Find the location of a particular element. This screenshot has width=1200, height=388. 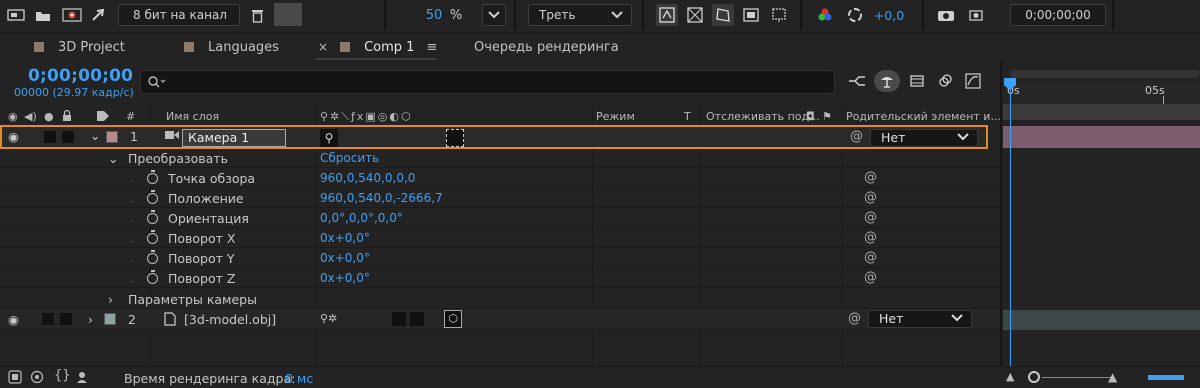

3d-view-icon is located at coordinates (723, 15).